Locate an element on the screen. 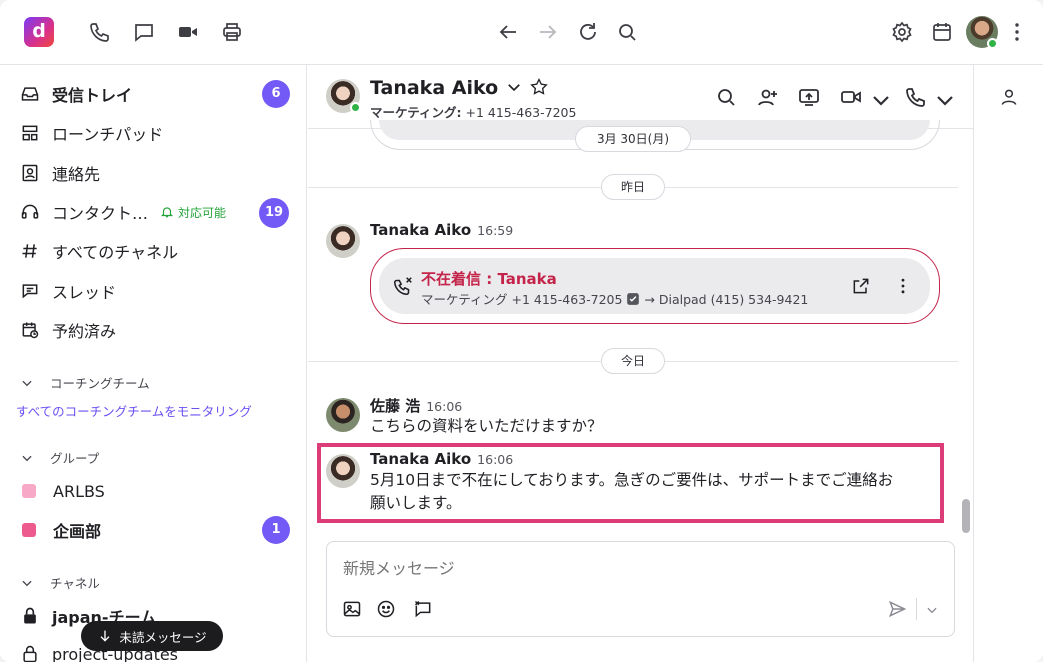  message-input is located at coordinates (633, 568).